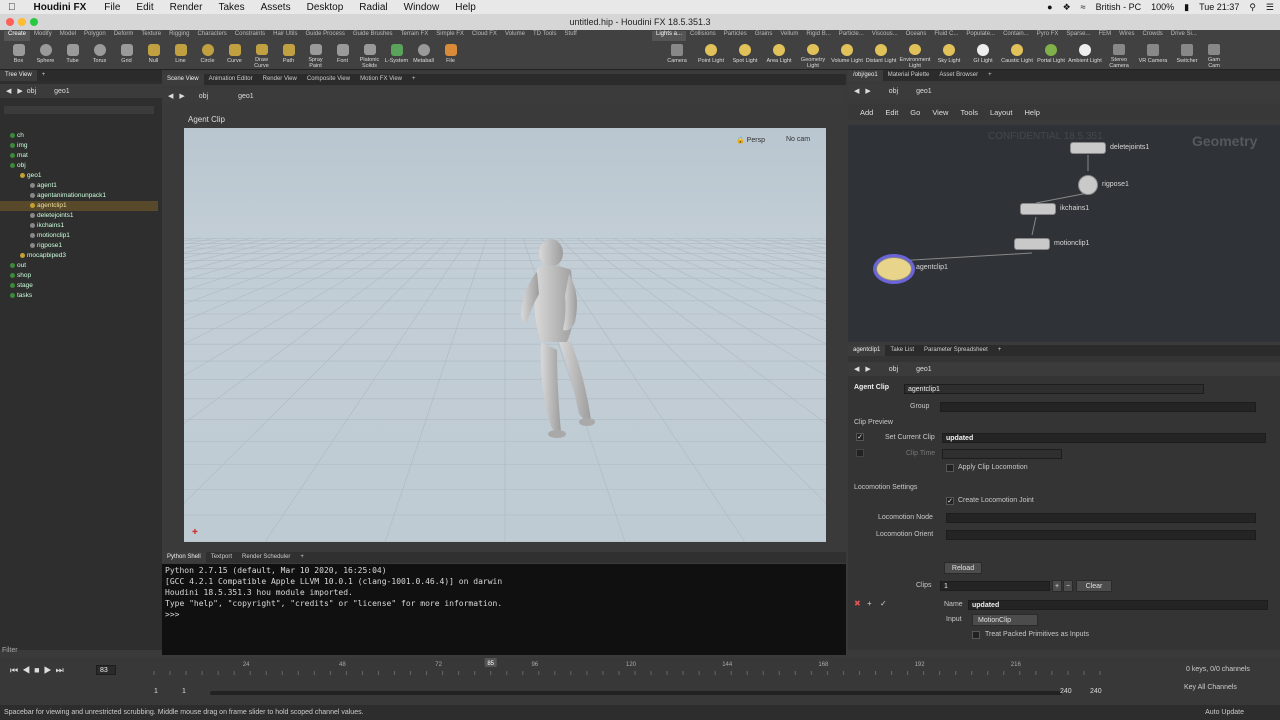 The height and width of the screenshot is (720, 1280). What do you see at coordinates (79, 146) in the screenshot?
I see `tree-item-img: img` at bounding box center [79, 146].